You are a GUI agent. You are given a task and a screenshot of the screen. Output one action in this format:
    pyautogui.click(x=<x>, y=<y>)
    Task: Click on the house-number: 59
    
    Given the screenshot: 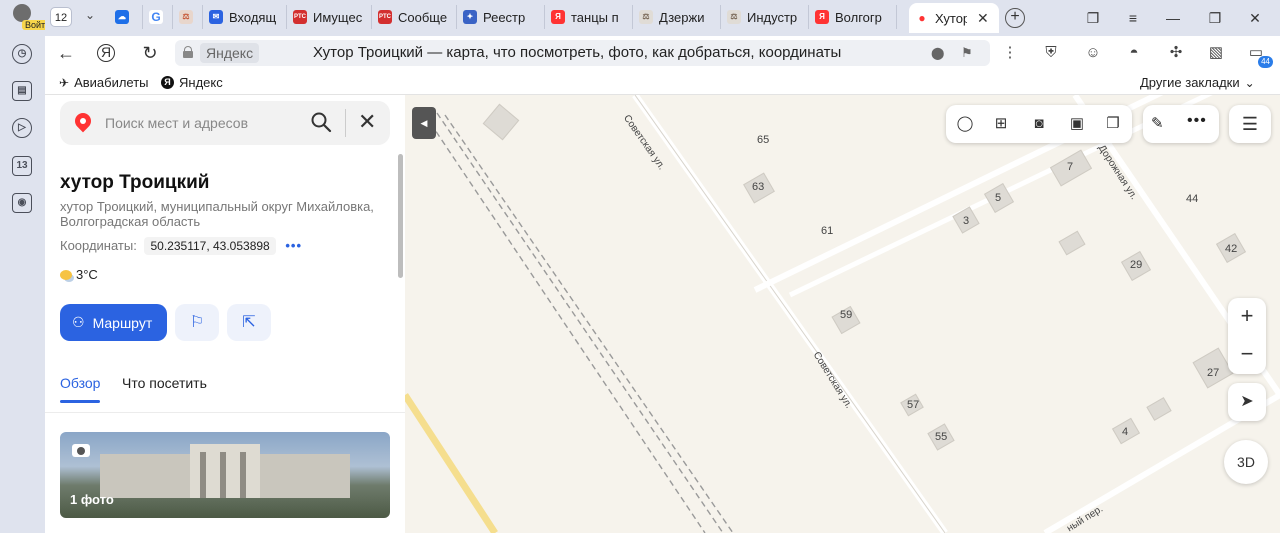 What is the action you would take?
    pyautogui.click(x=846, y=315)
    